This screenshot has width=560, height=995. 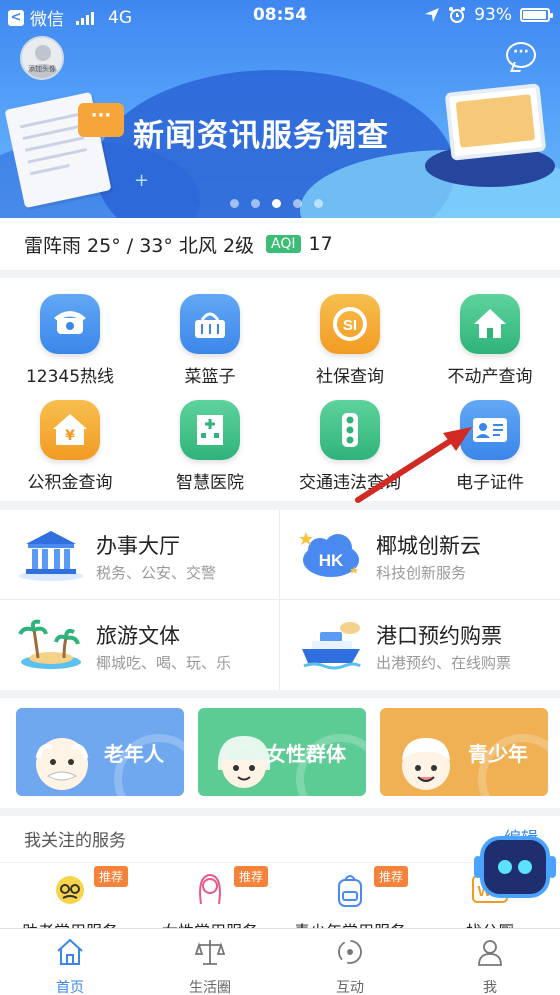 What do you see at coordinates (210, 889) in the screenshot?
I see `woman-icon` at bounding box center [210, 889].